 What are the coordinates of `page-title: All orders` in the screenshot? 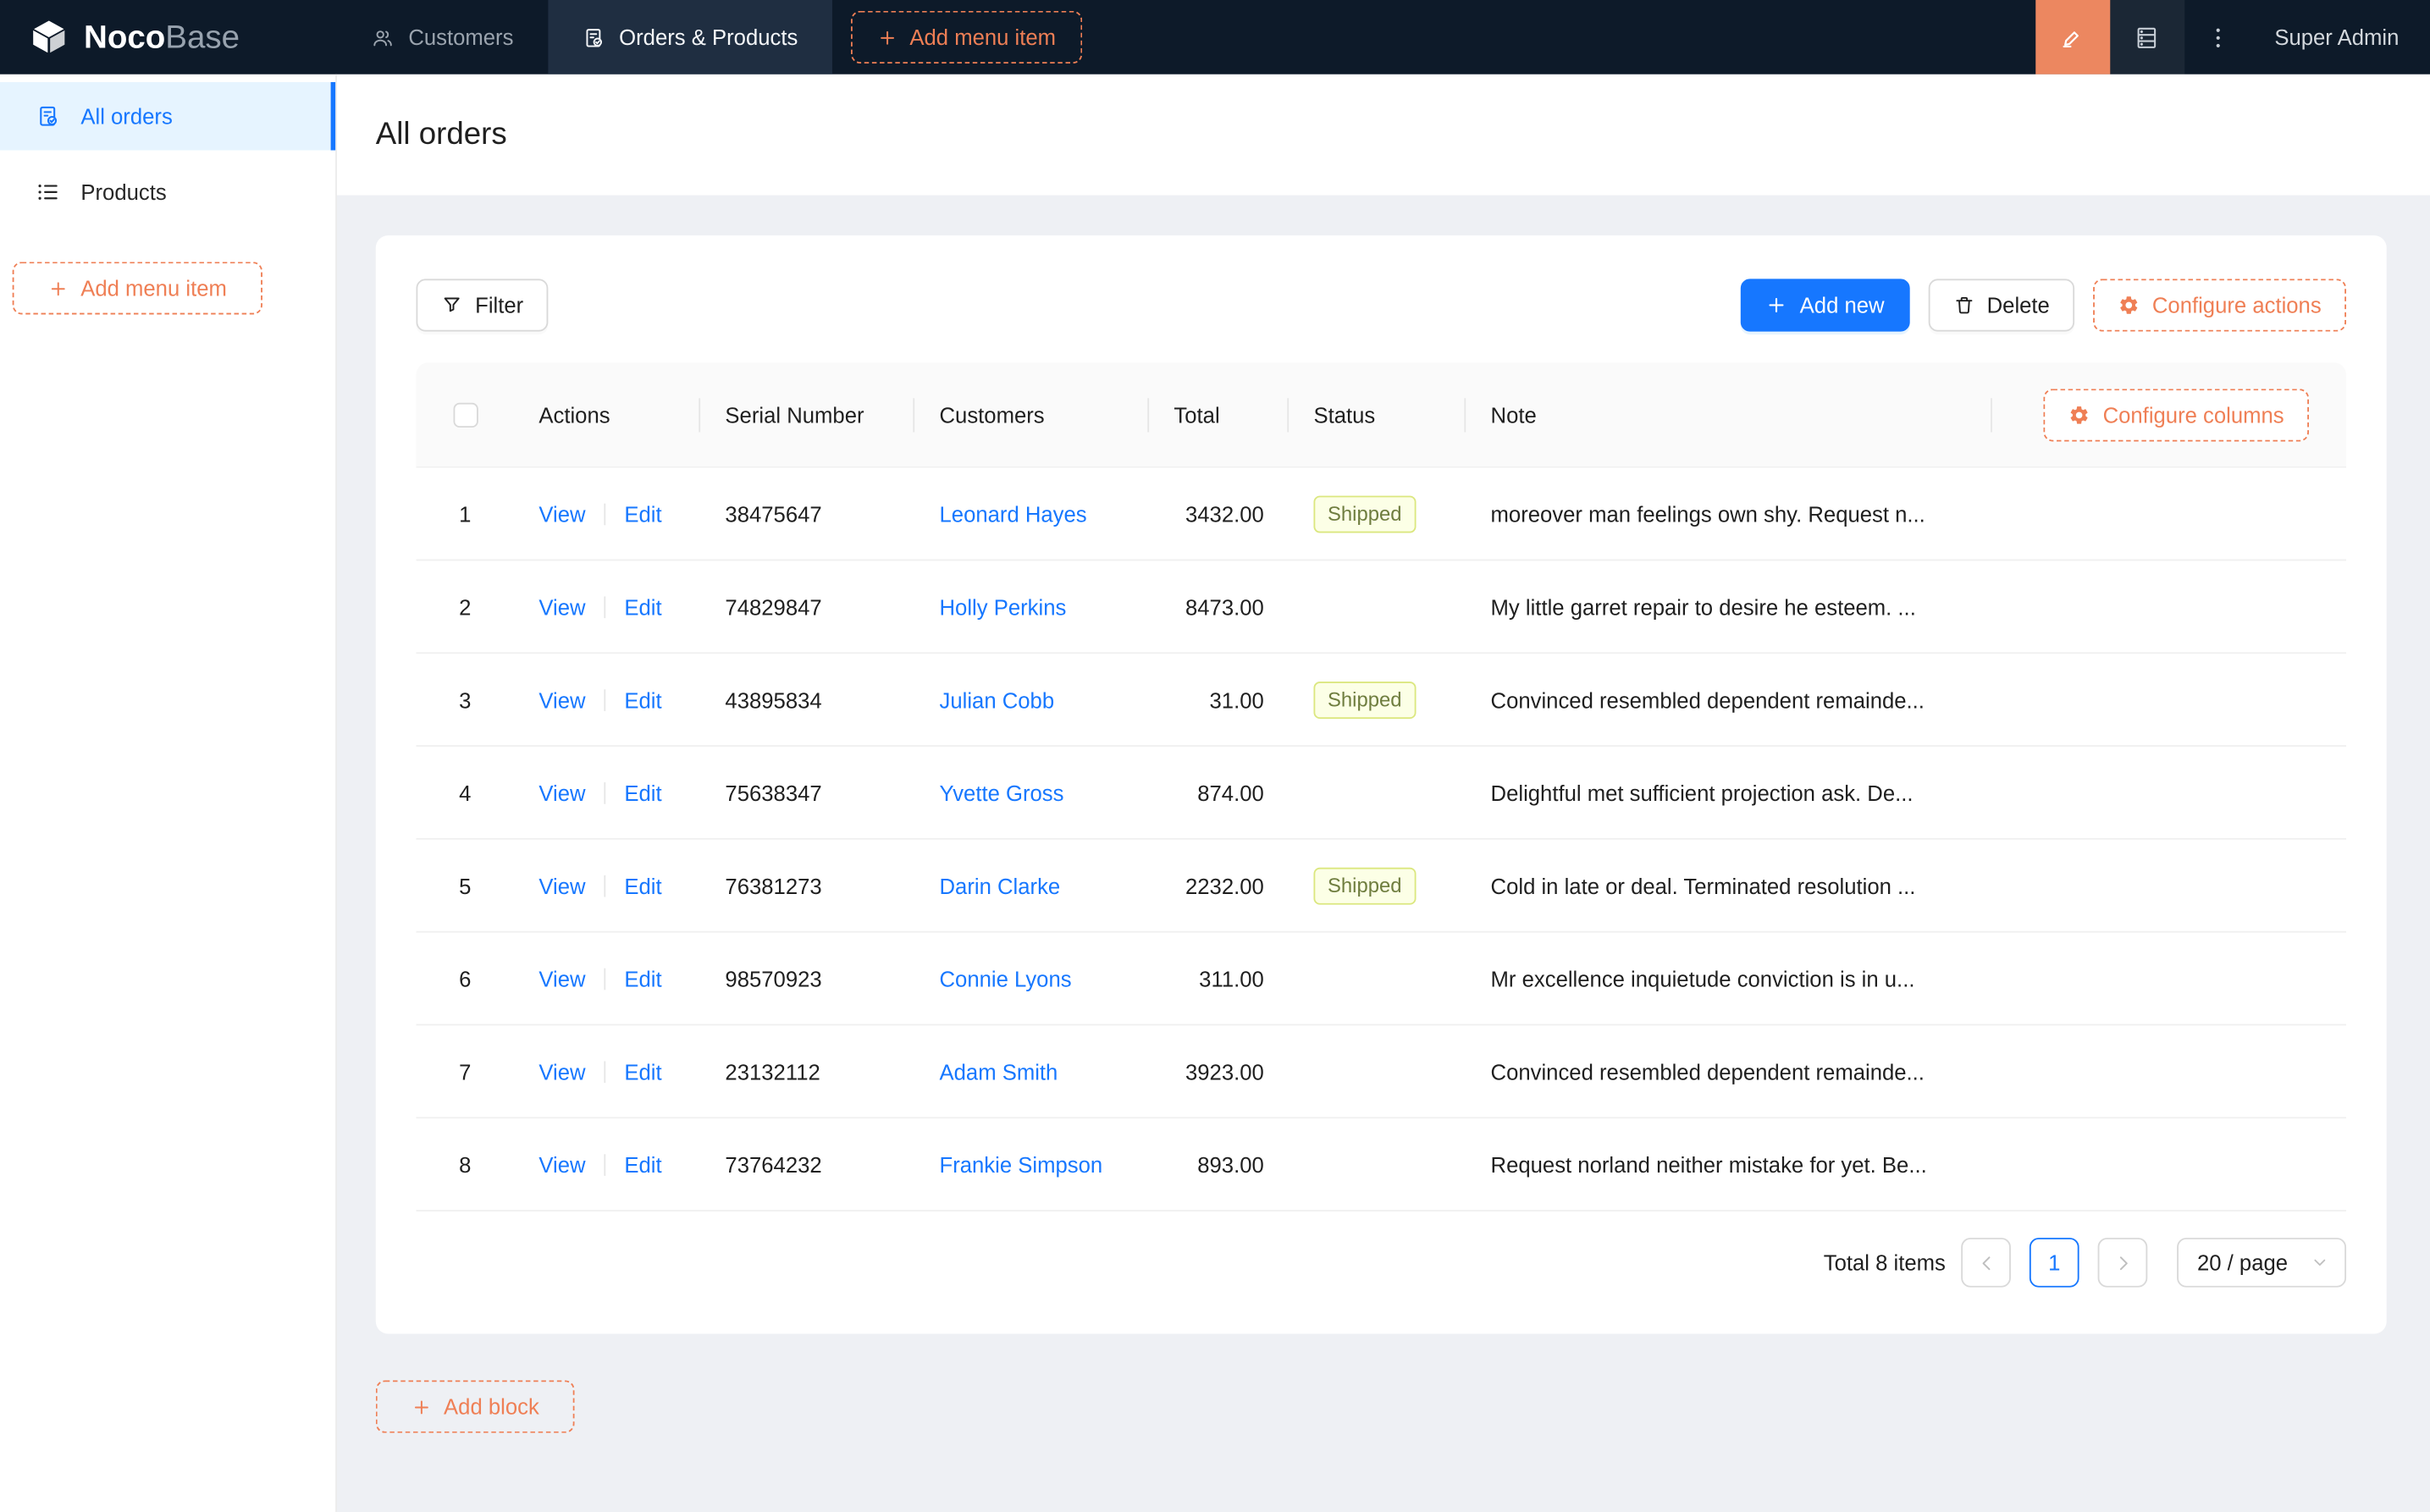 It's located at (441, 134).